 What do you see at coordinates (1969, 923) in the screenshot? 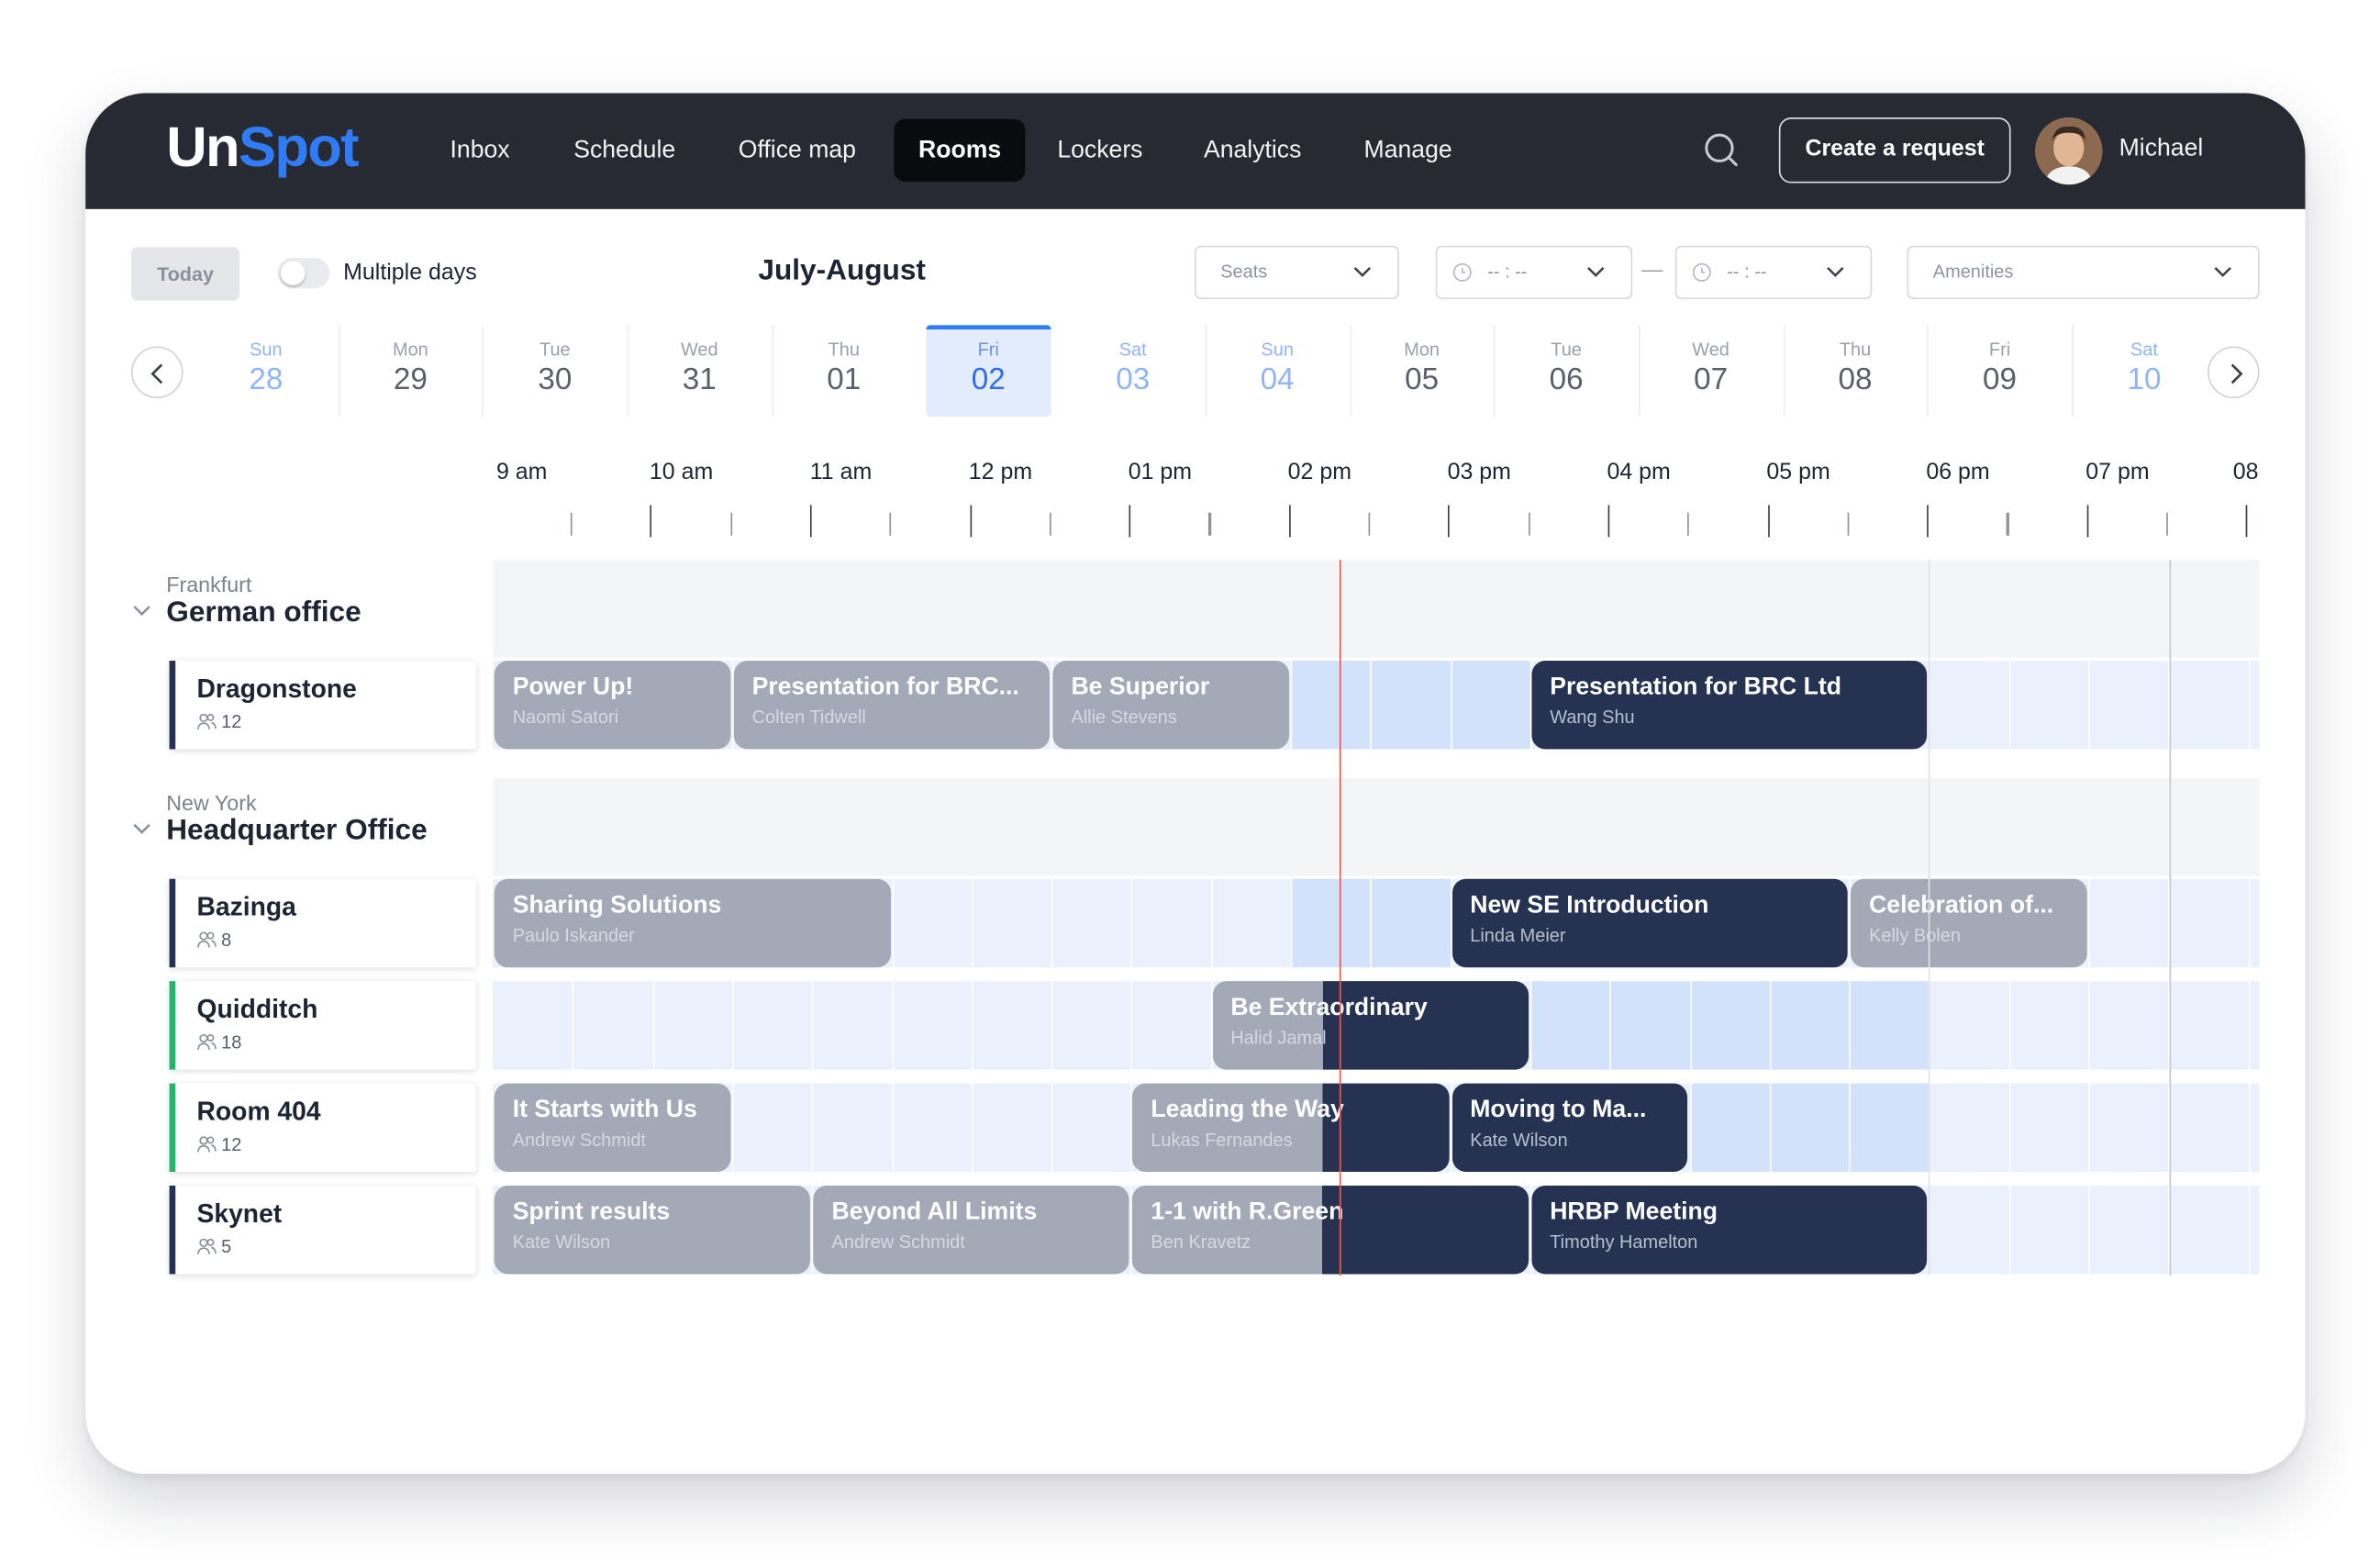
I see `booking-event: Celebration of... Kelly Bolen` at bounding box center [1969, 923].